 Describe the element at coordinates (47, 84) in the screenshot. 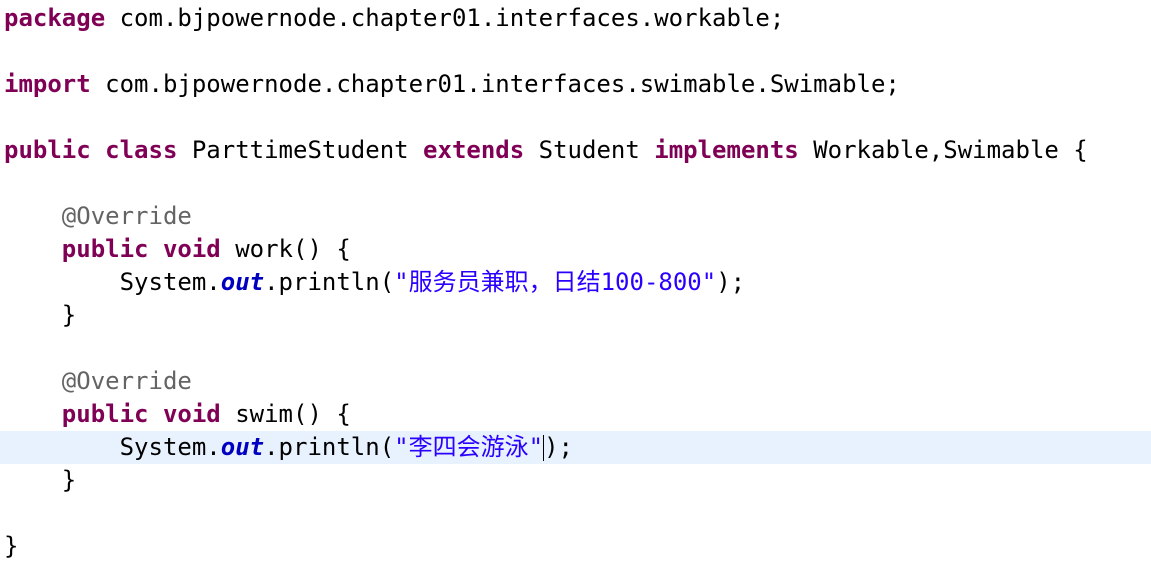

I see `keyword-token: import` at that location.